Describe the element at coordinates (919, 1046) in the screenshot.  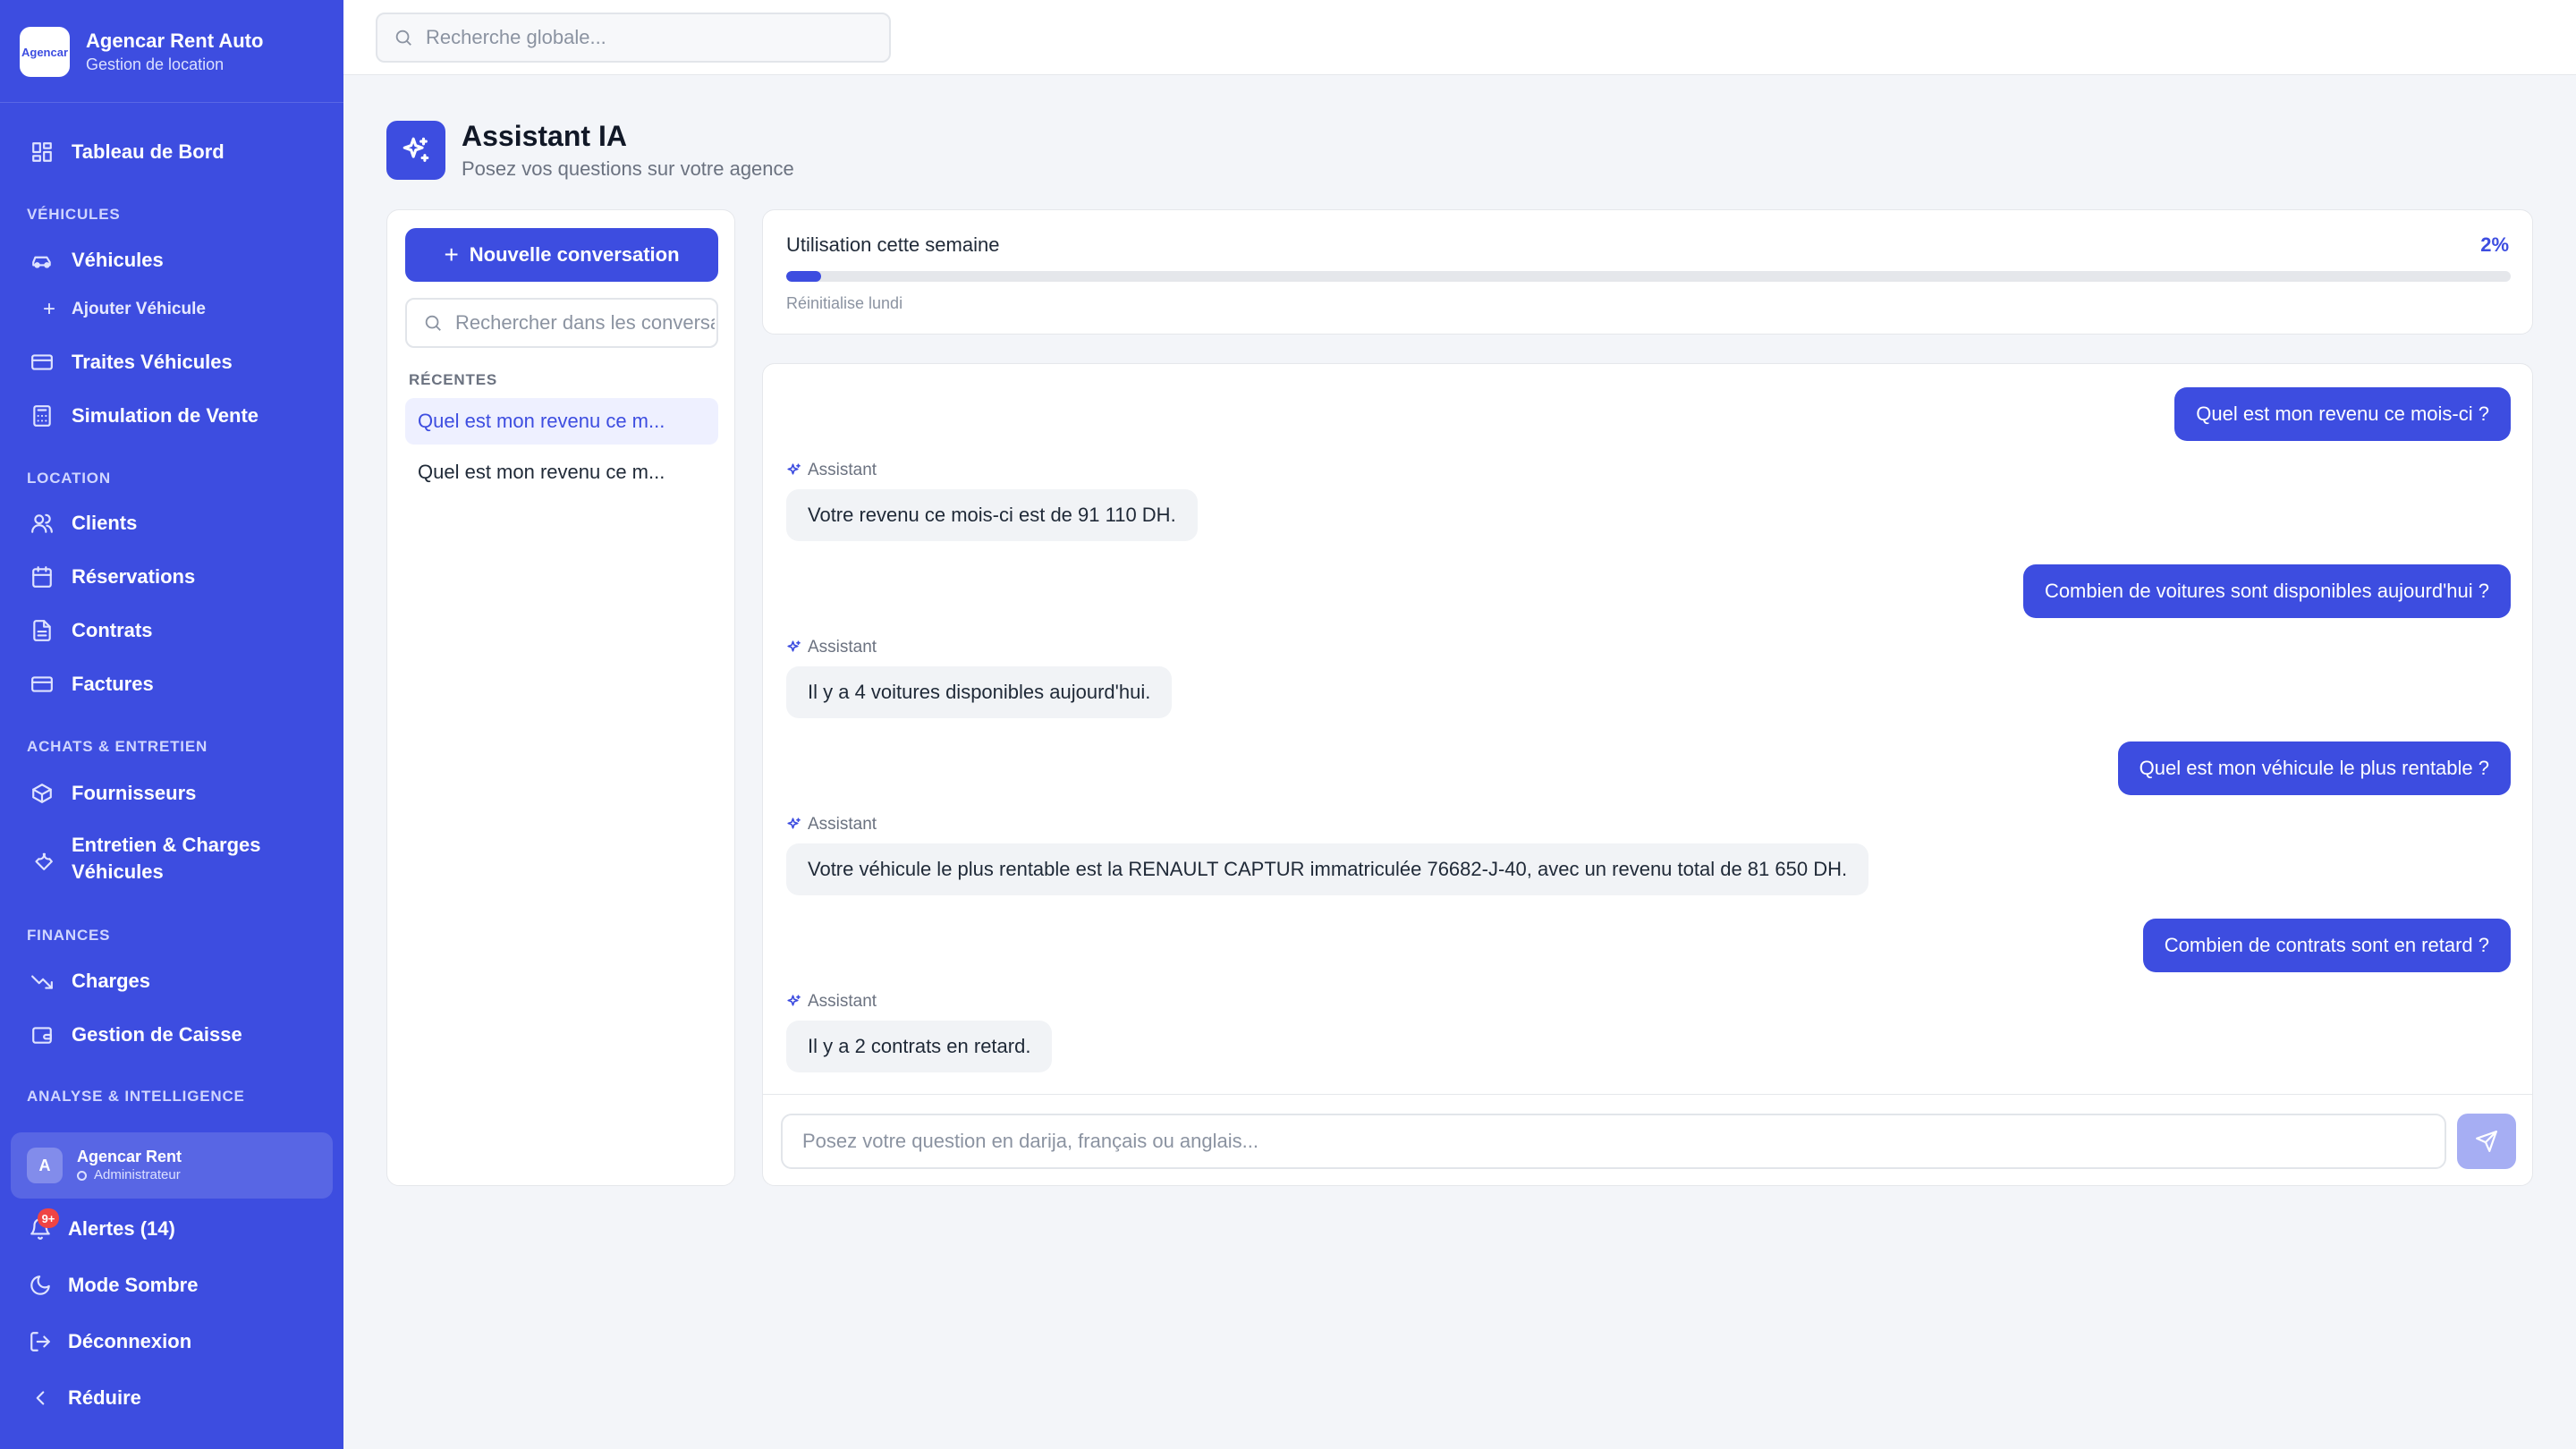
I see `assistant-message: Il y a 2 contrats en retard.` at that location.